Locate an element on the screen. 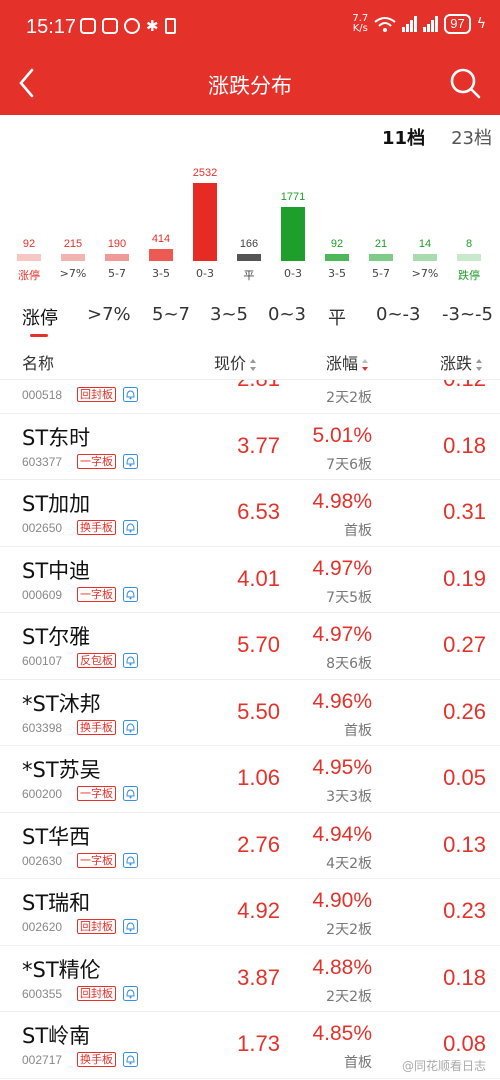 This screenshot has width=500, height=1080. limit-up-streak: 7天5板 is located at coordinates (349, 597).